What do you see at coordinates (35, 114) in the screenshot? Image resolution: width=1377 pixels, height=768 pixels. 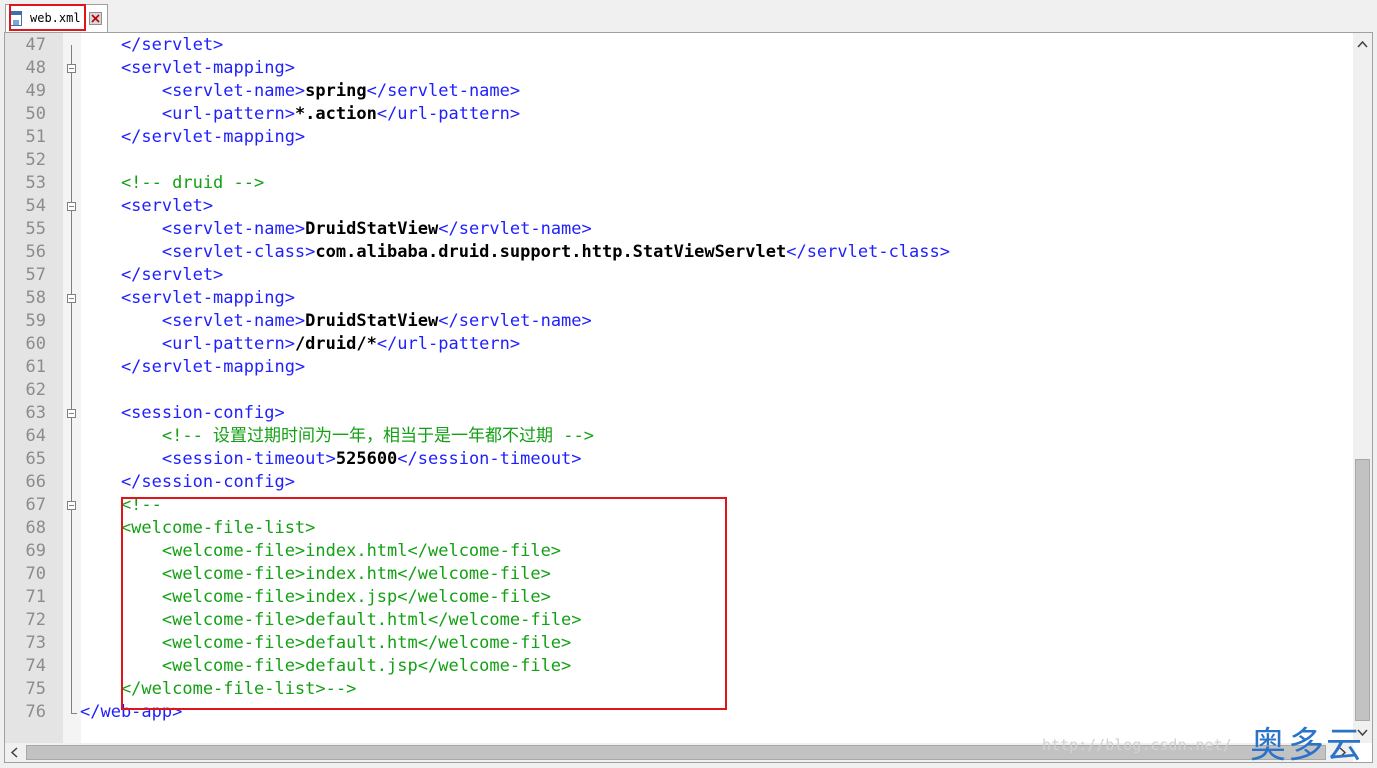 I see `line-number: 50` at bounding box center [35, 114].